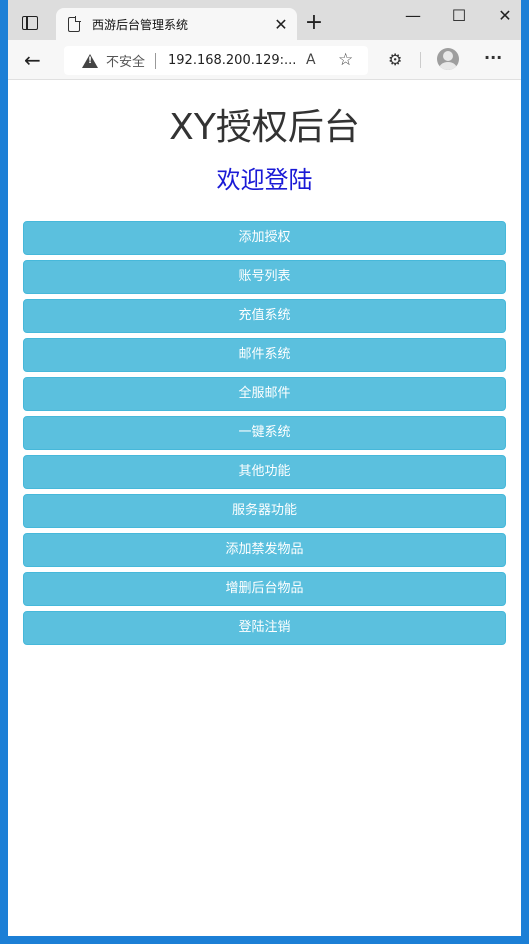 The height and width of the screenshot is (944, 529). Describe the element at coordinates (314, 22) in the screenshot. I see `new-tab-button: +` at that location.